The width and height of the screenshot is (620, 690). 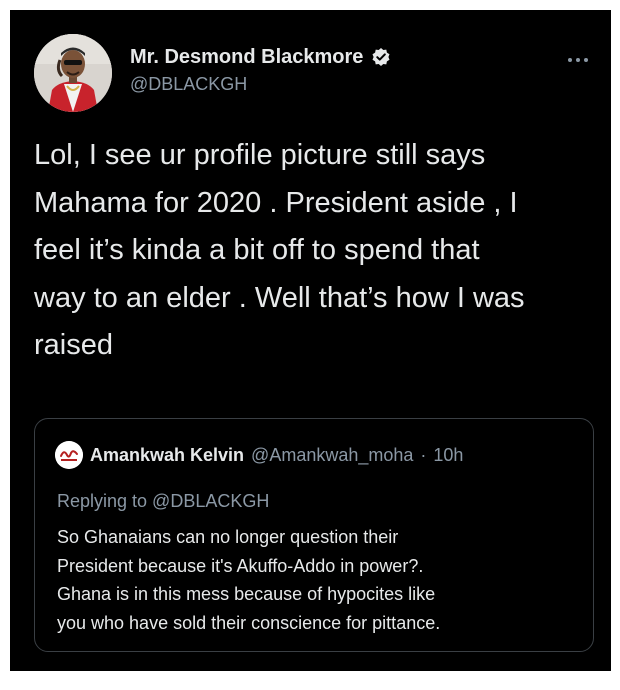 I want to click on author-handle: @DBLACKGH, so click(x=188, y=84).